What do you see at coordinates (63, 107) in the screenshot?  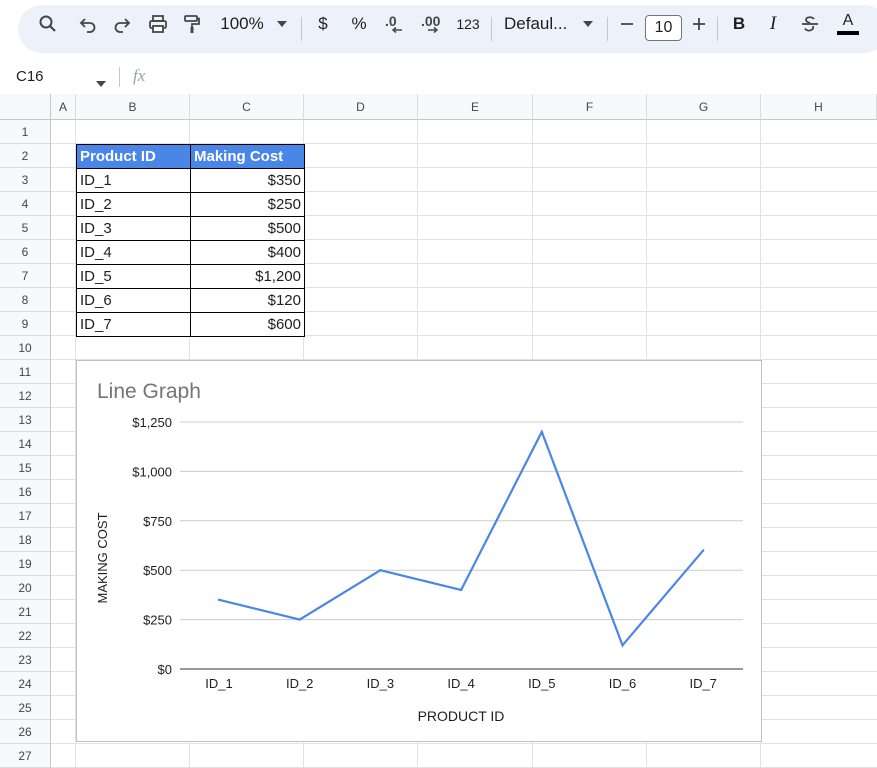 I see `column-header-a: A` at bounding box center [63, 107].